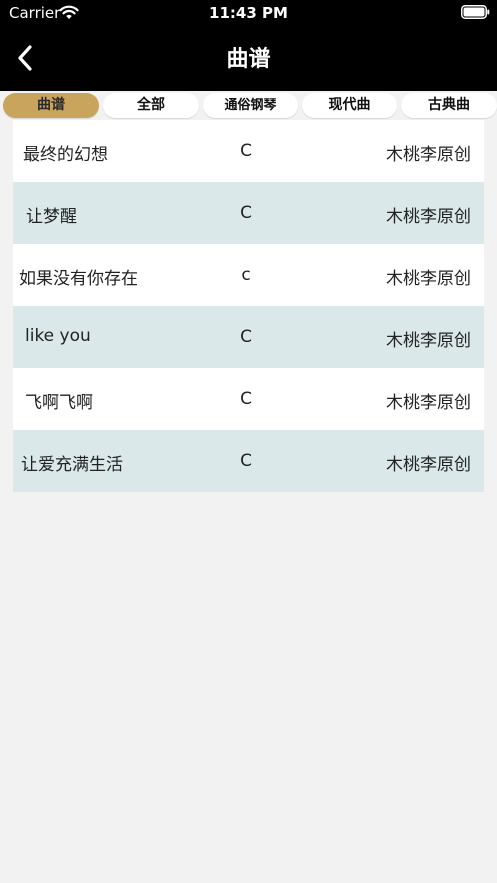  I want to click on song-title: 飞啊飞啊, so click(59, 403).